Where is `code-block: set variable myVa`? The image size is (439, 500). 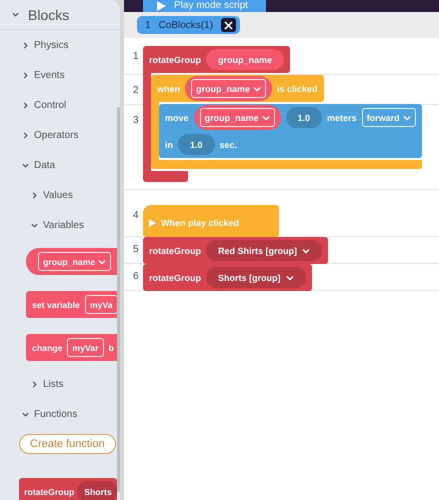 code-block: set variable myVa is located at coordinates (73, 304).